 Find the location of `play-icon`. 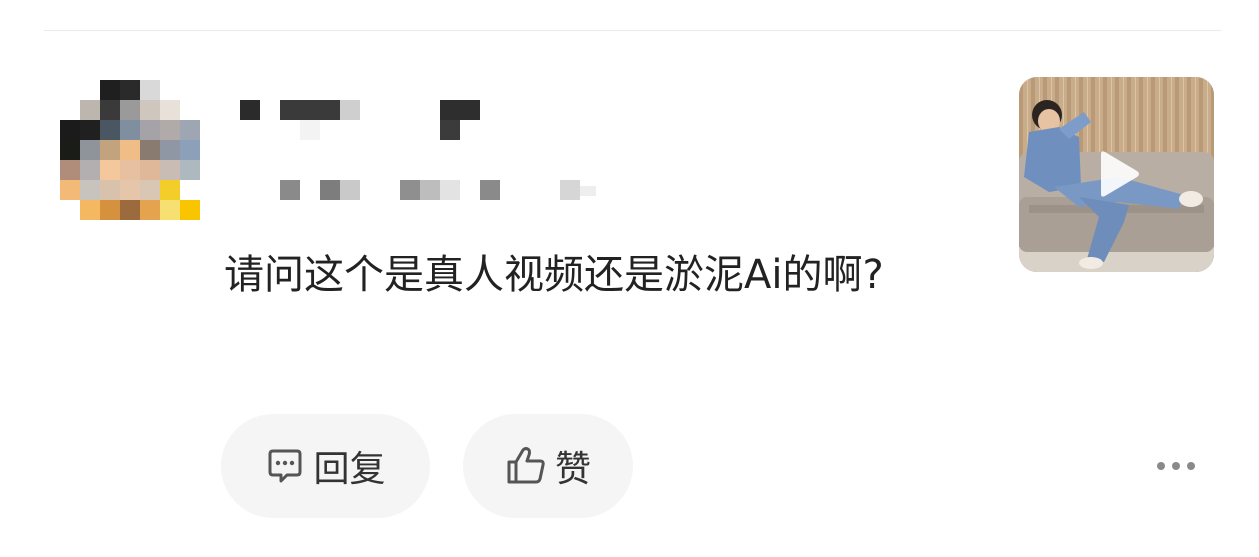

play-icon is located at coordinates (1120, 174).